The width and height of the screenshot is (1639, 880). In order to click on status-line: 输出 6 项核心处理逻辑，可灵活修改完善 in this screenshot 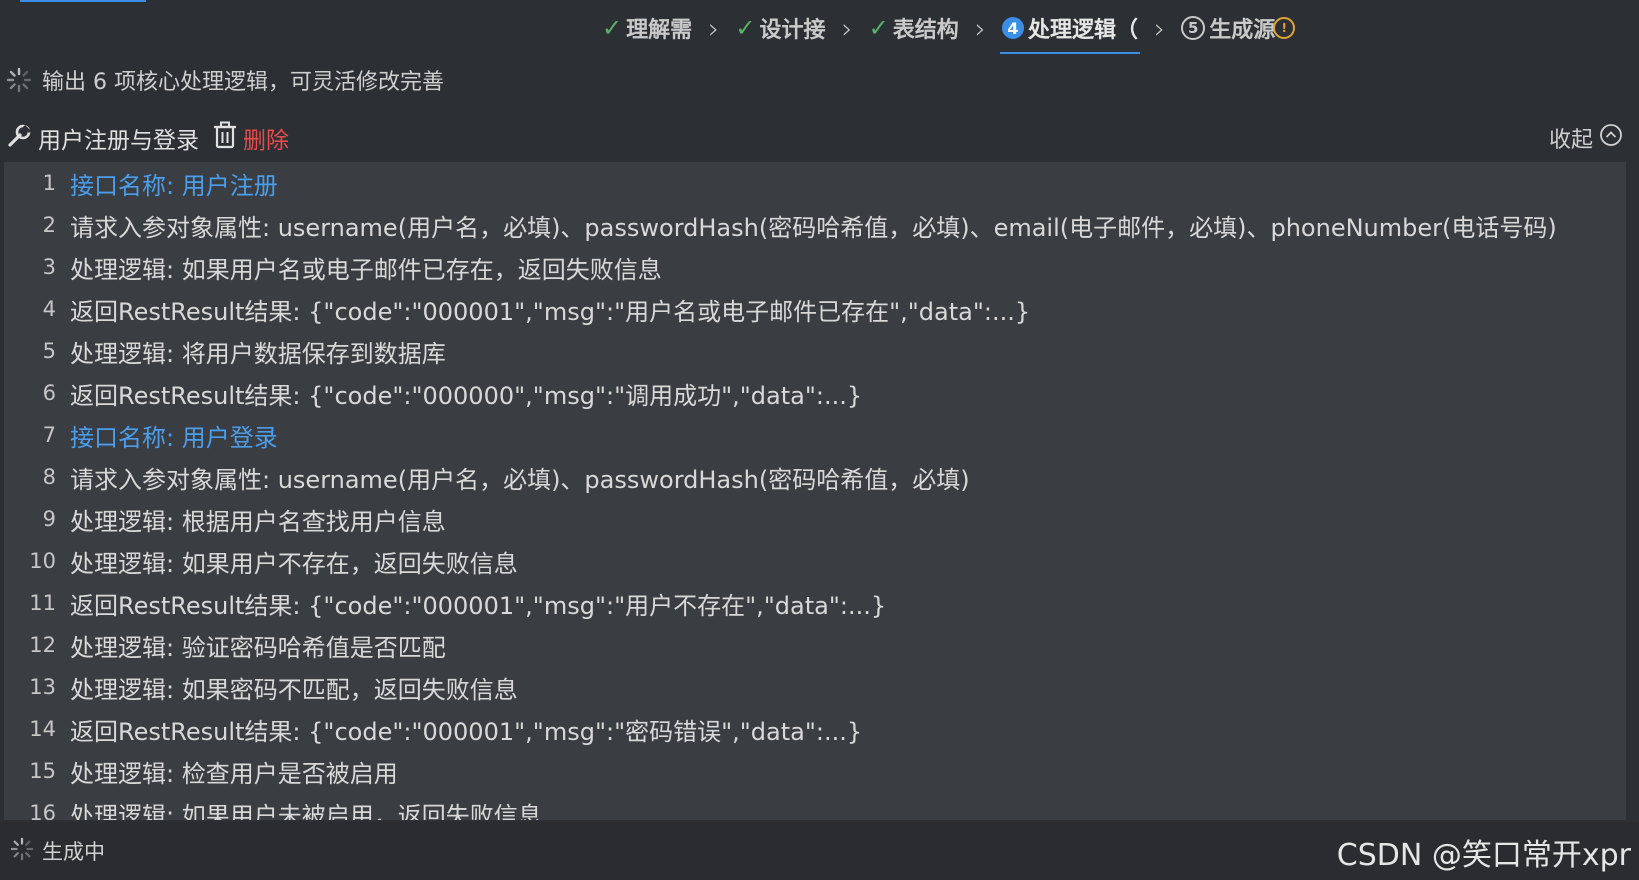, I will do `click(225, 80)`.